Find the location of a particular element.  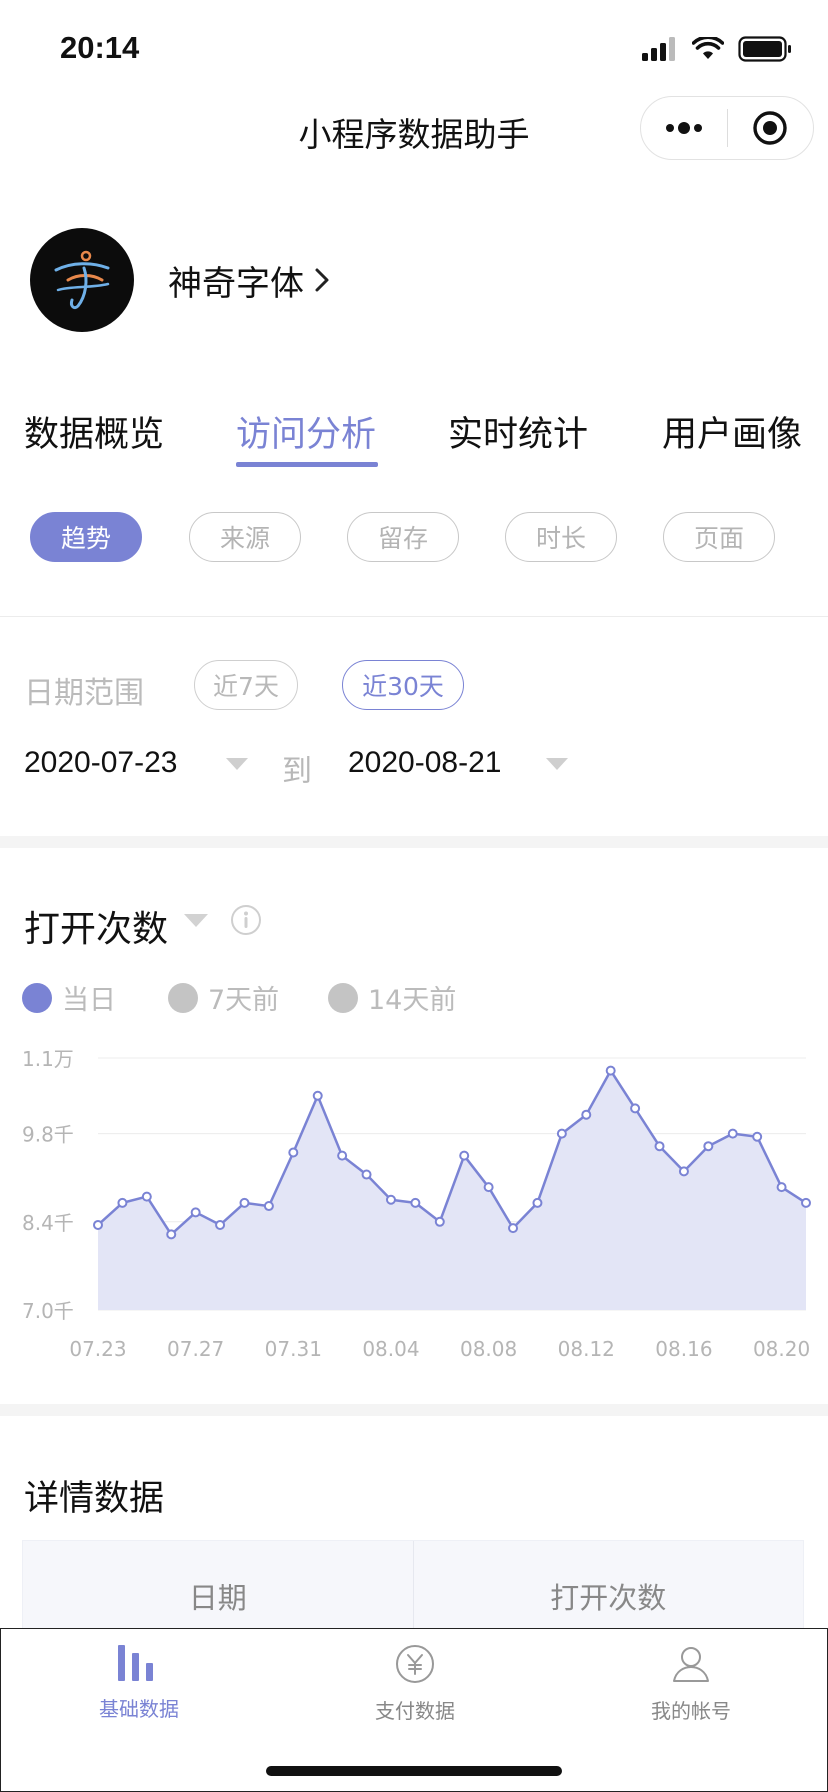

start-date-dropdown-icon is located at coordinates (237, 764).